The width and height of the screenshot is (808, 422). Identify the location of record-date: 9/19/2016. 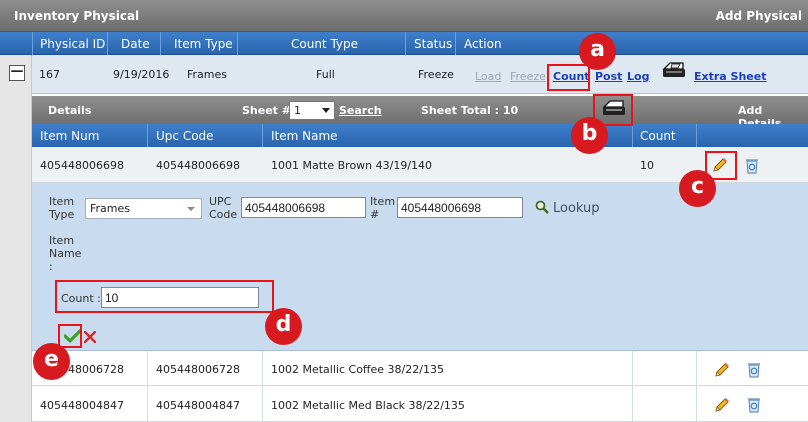
(141, 74).